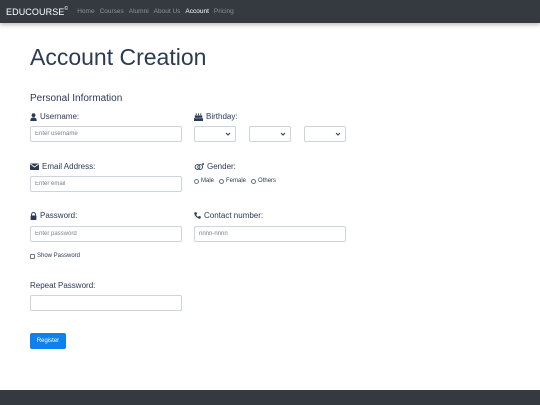 This screenshot has height=405, width=540. What do you see at coordinates (197, 11) in the screenshot?
I see `nav-link-account: Account` at bounding box center [197, 11].